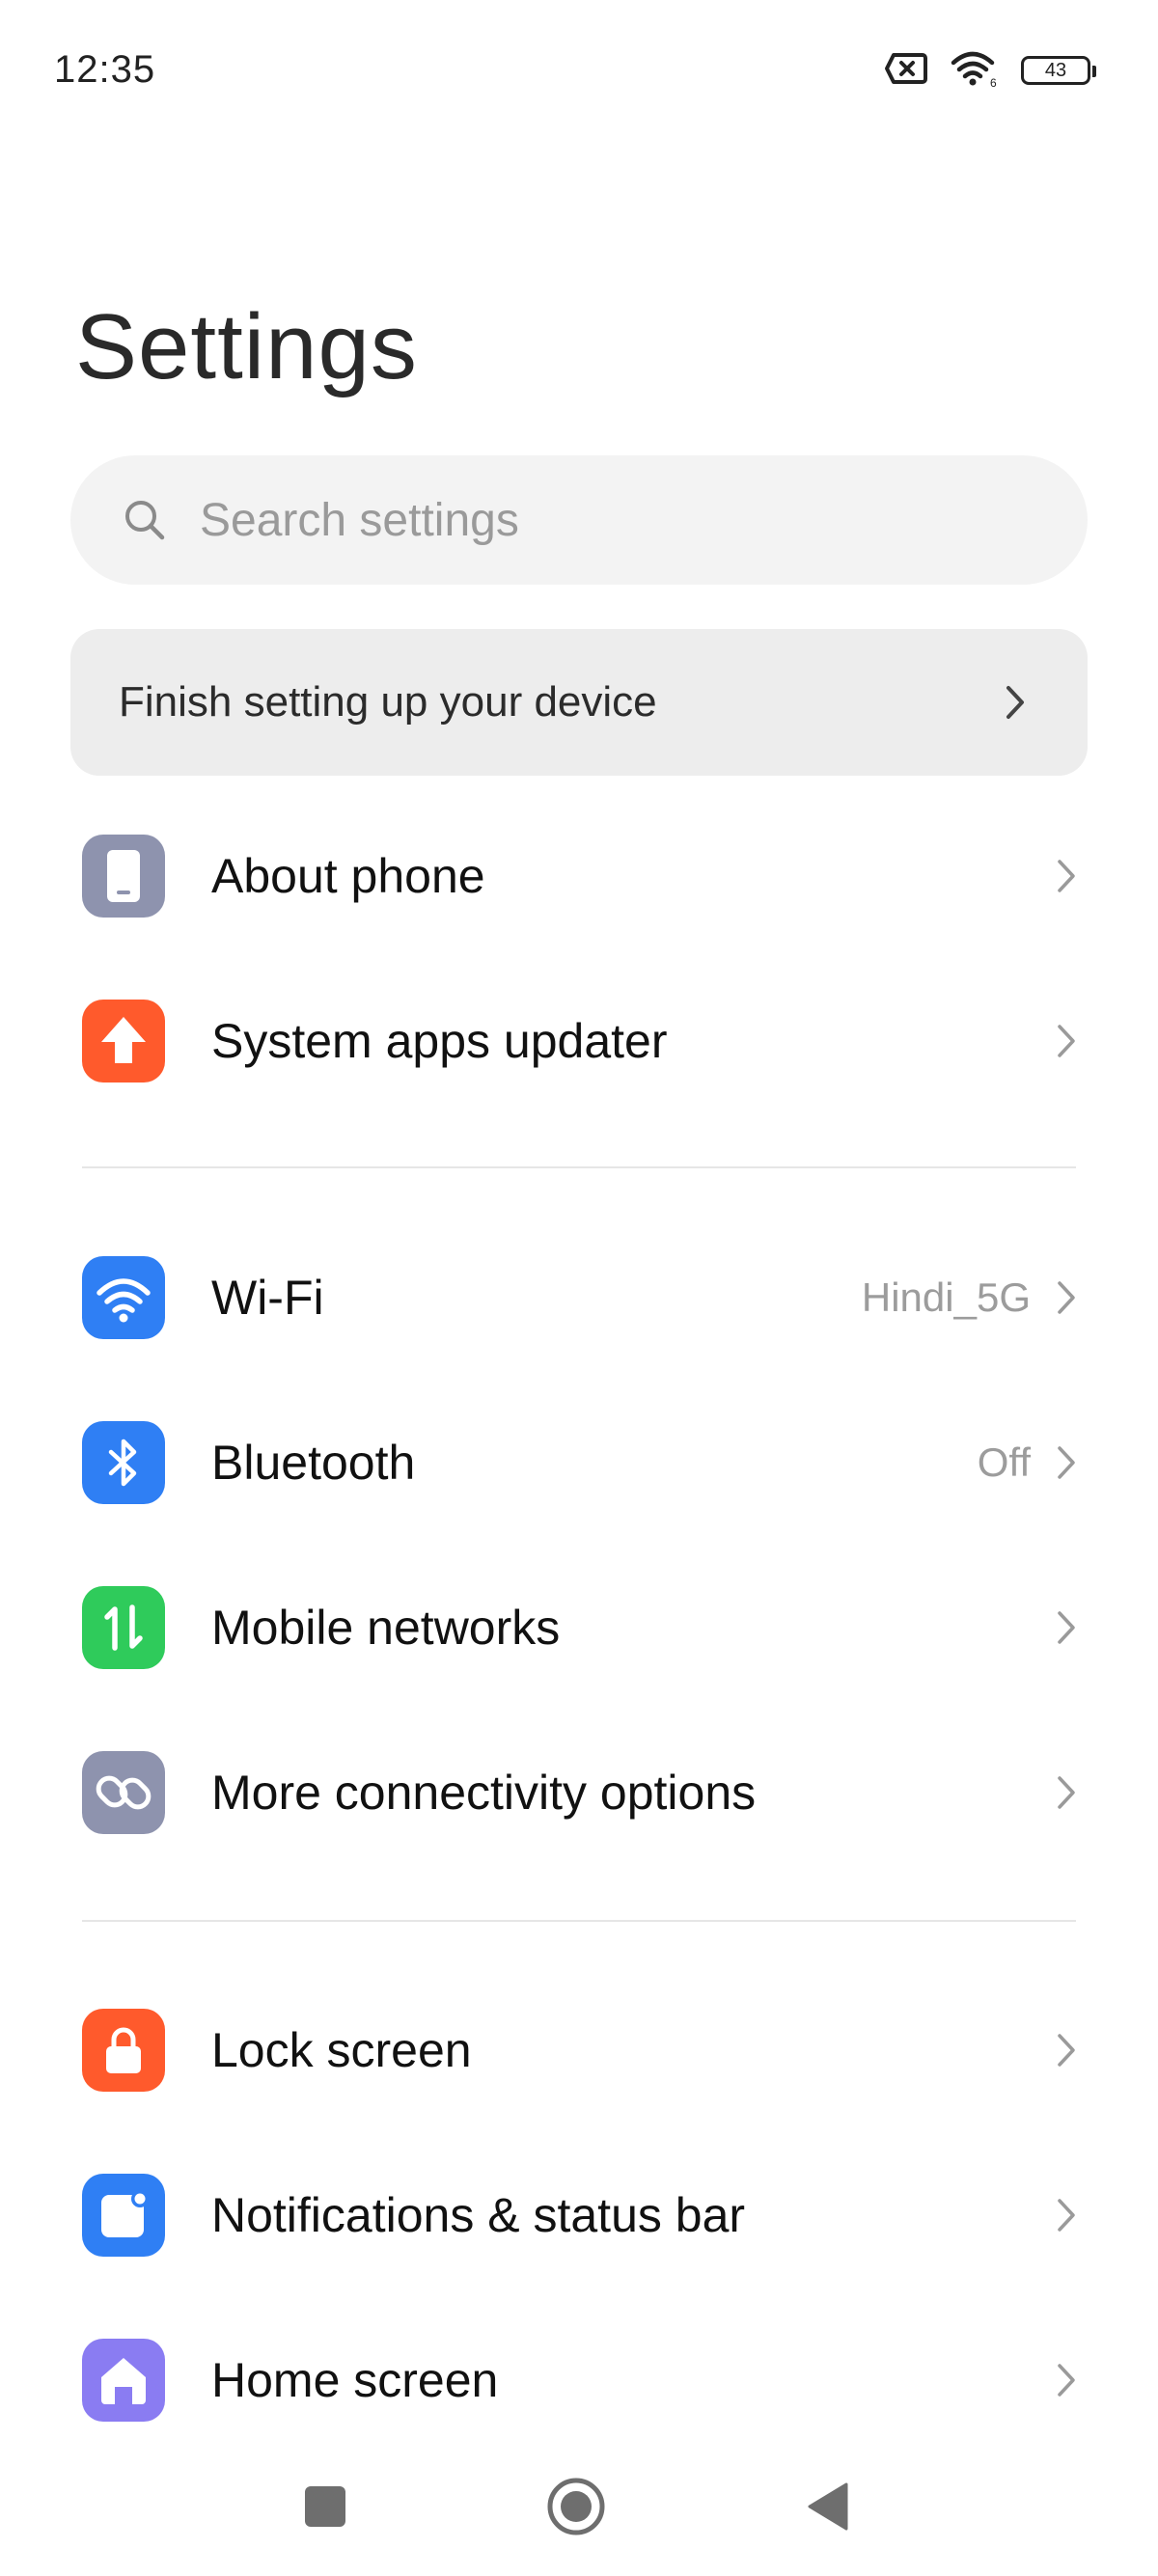  What do you see at coordinates (579, 2050) in the screenshot?
I see `settings-item-lock-screen: Lock screen` at bounding box center [579, 2050].